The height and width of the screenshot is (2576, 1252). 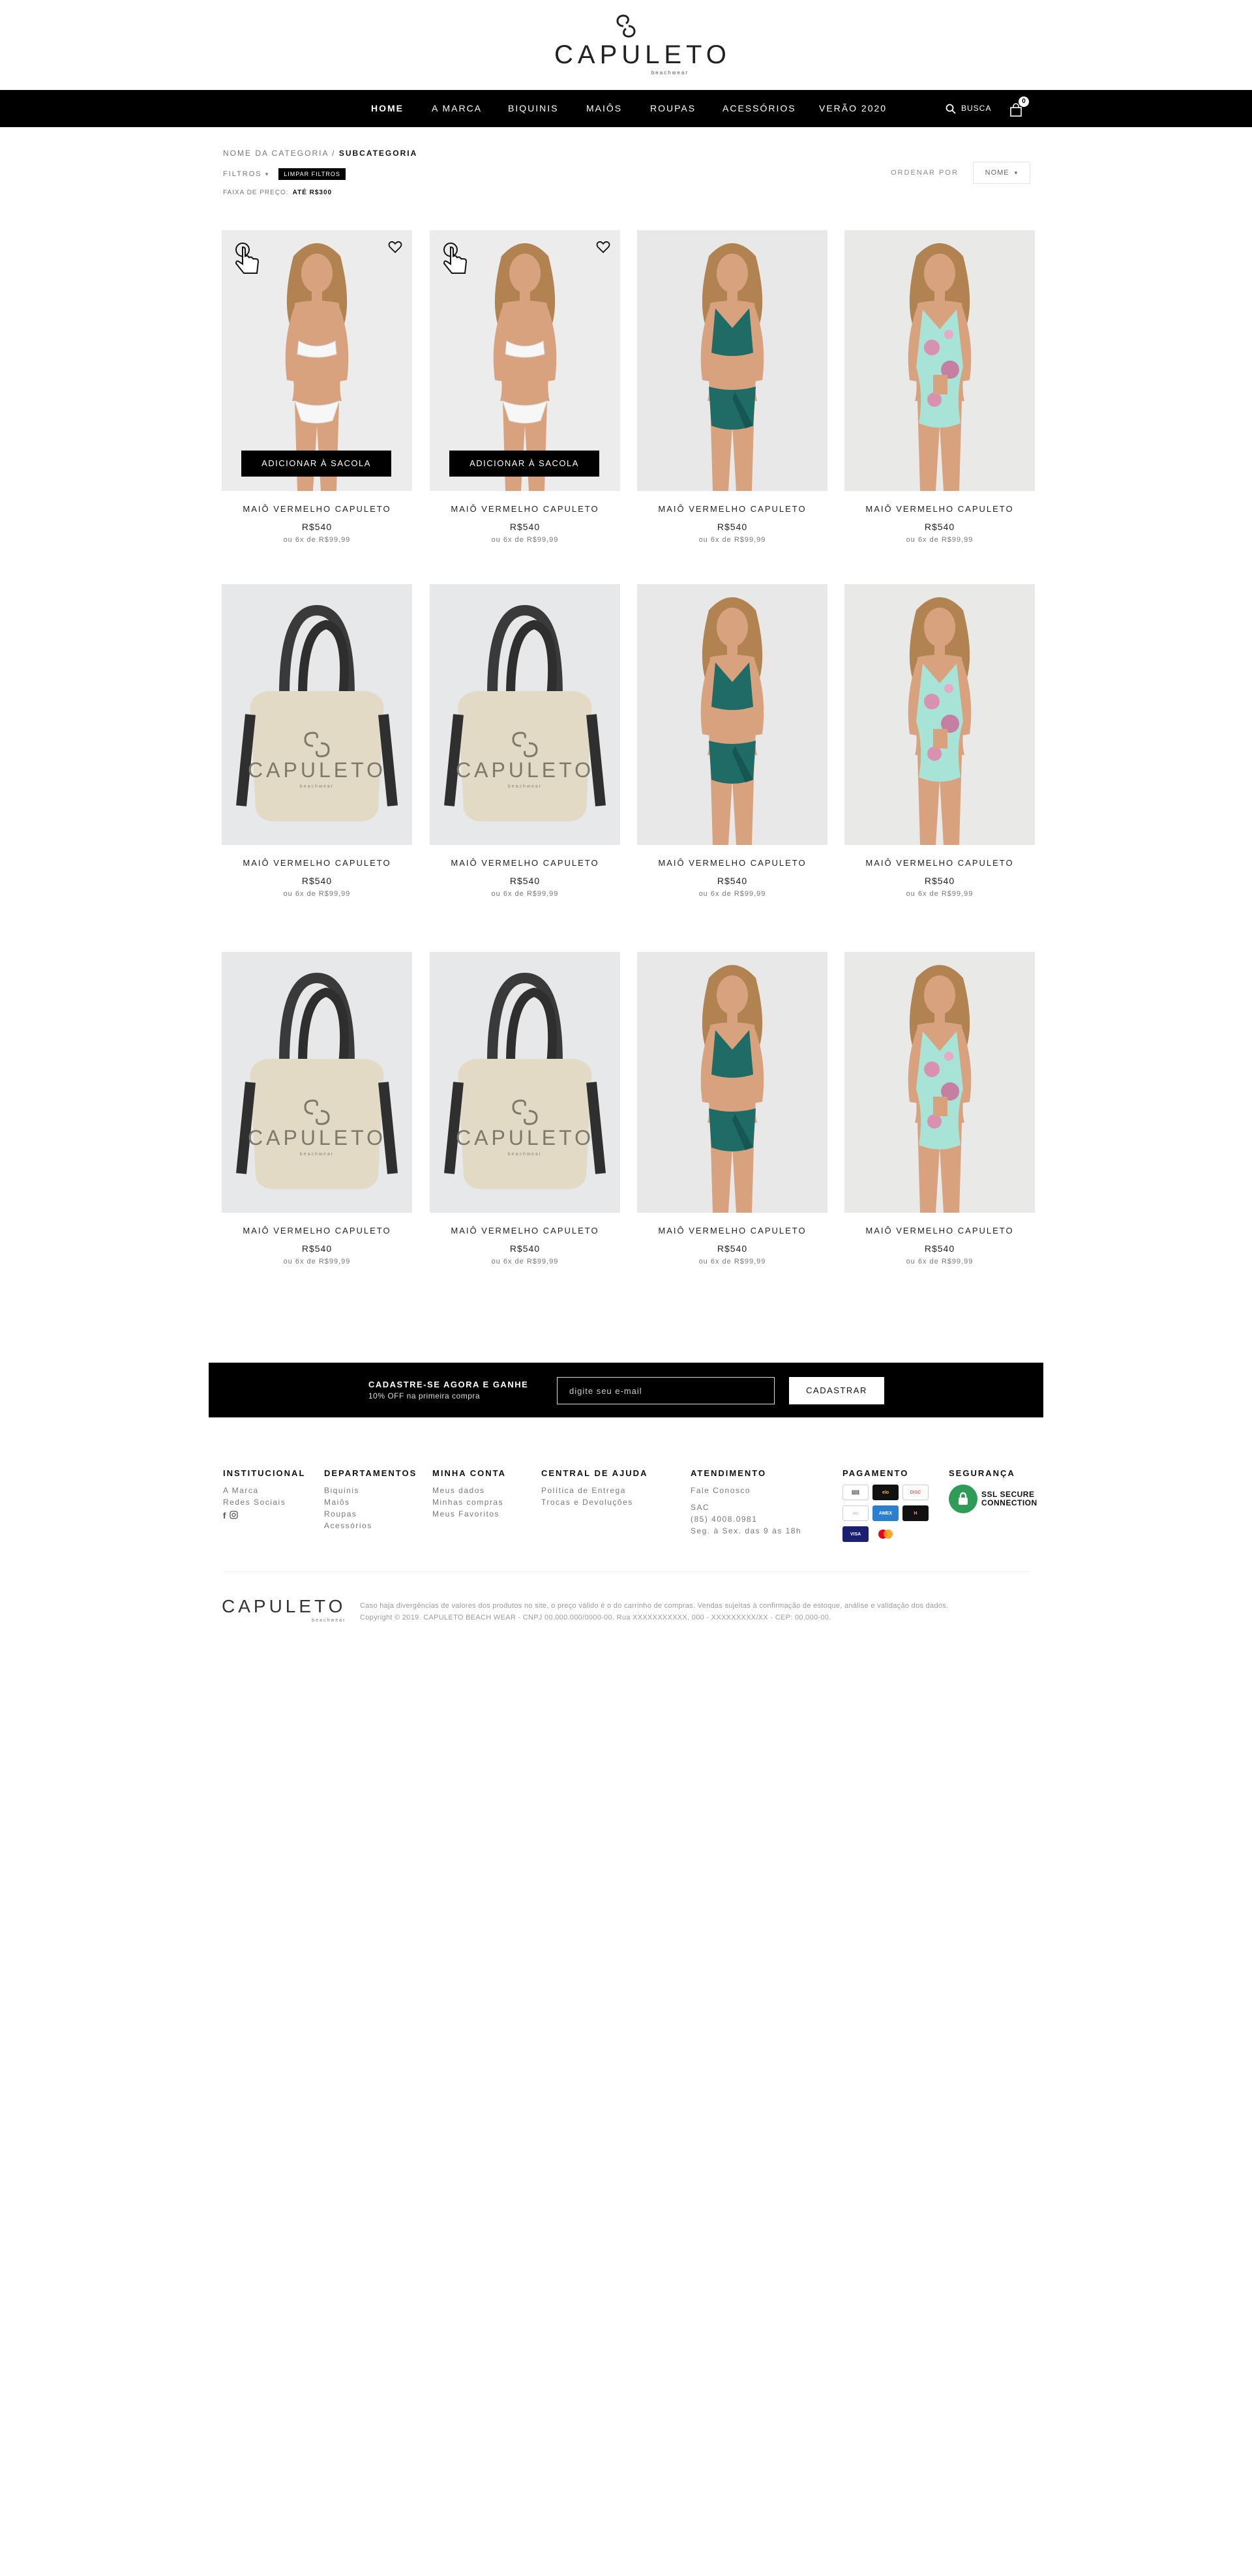 What do you see at coordinates (1016, 172) in the screenshot?
I see `chevron-down-icon: ▾` at bounding box center [1016, 172].